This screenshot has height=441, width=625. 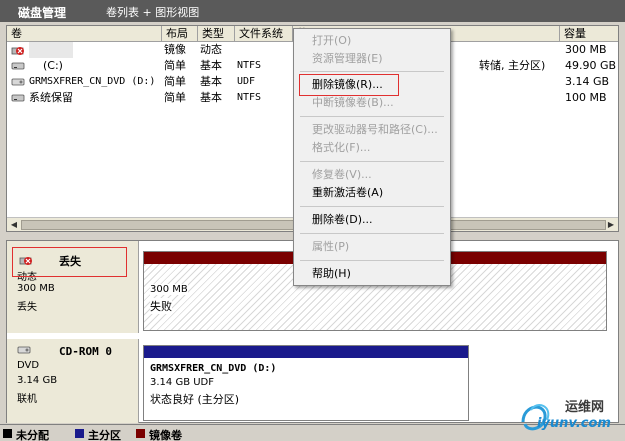 I want to click on disk-info-cdrom: CD-ROM 0 DVD 3.14 GB 联机, so click(x=73, y=381).